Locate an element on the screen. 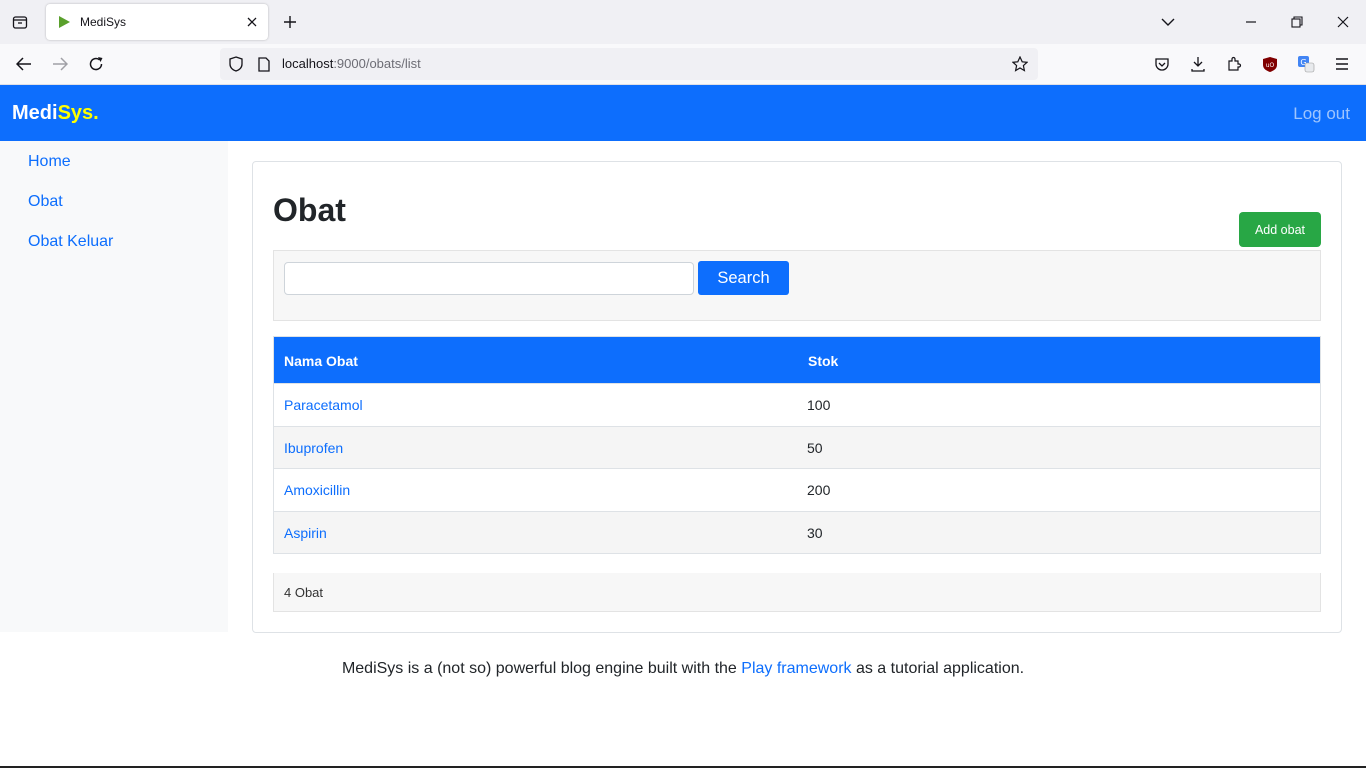 This screenshot has height=768, width=1366. url-path: :9000/obats/list is located at coordinates (377, 63).